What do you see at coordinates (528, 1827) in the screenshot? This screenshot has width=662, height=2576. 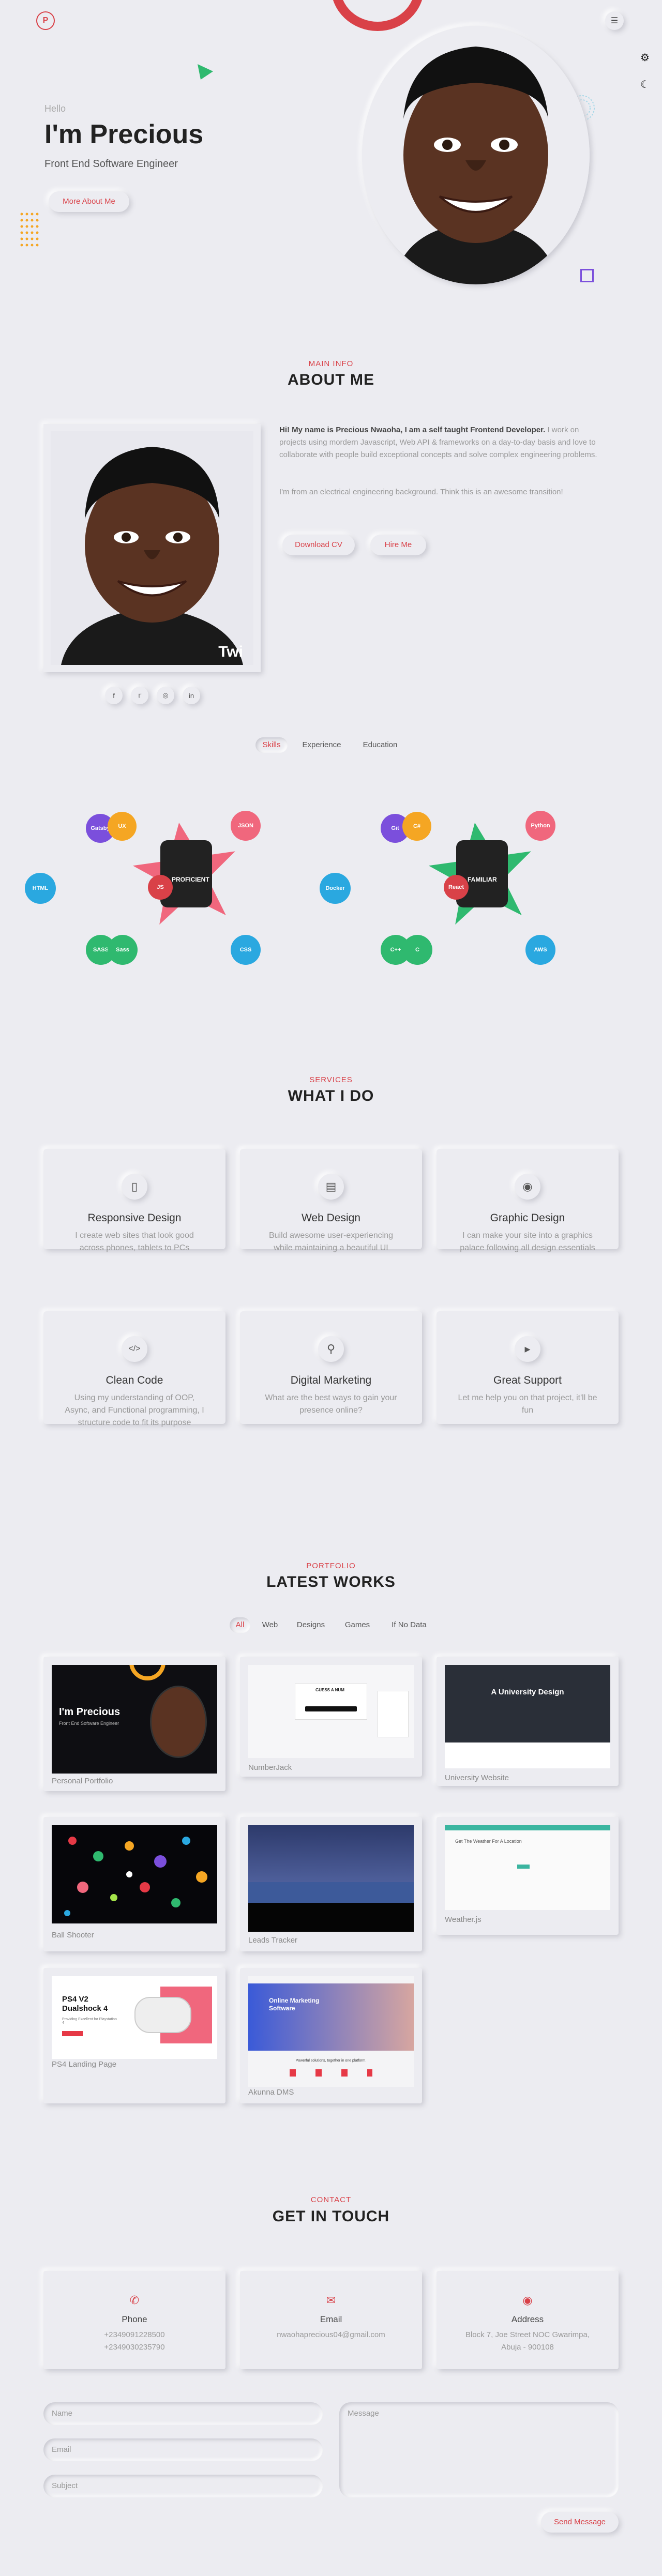 I see `thumb-header` at bounding box center [528, 1827].